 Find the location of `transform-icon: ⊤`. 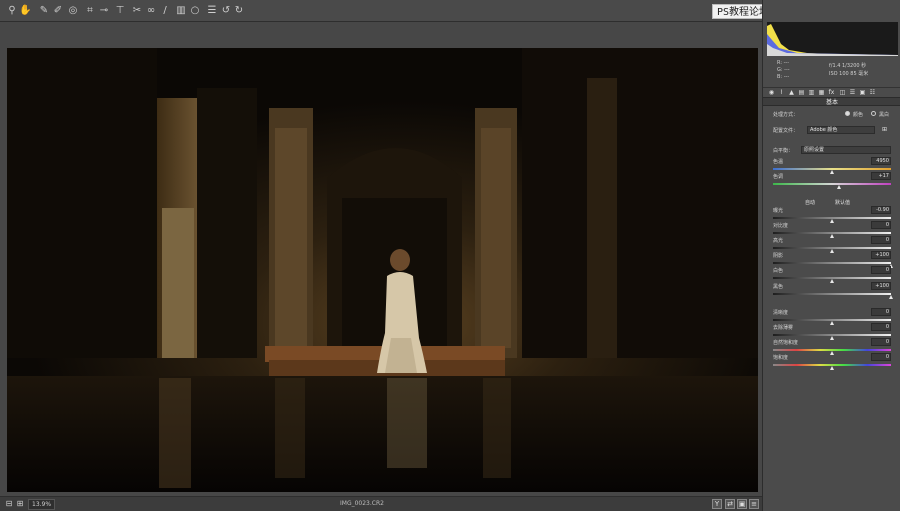

transform-icon: ⊤ is located at coordinates (120, 10).